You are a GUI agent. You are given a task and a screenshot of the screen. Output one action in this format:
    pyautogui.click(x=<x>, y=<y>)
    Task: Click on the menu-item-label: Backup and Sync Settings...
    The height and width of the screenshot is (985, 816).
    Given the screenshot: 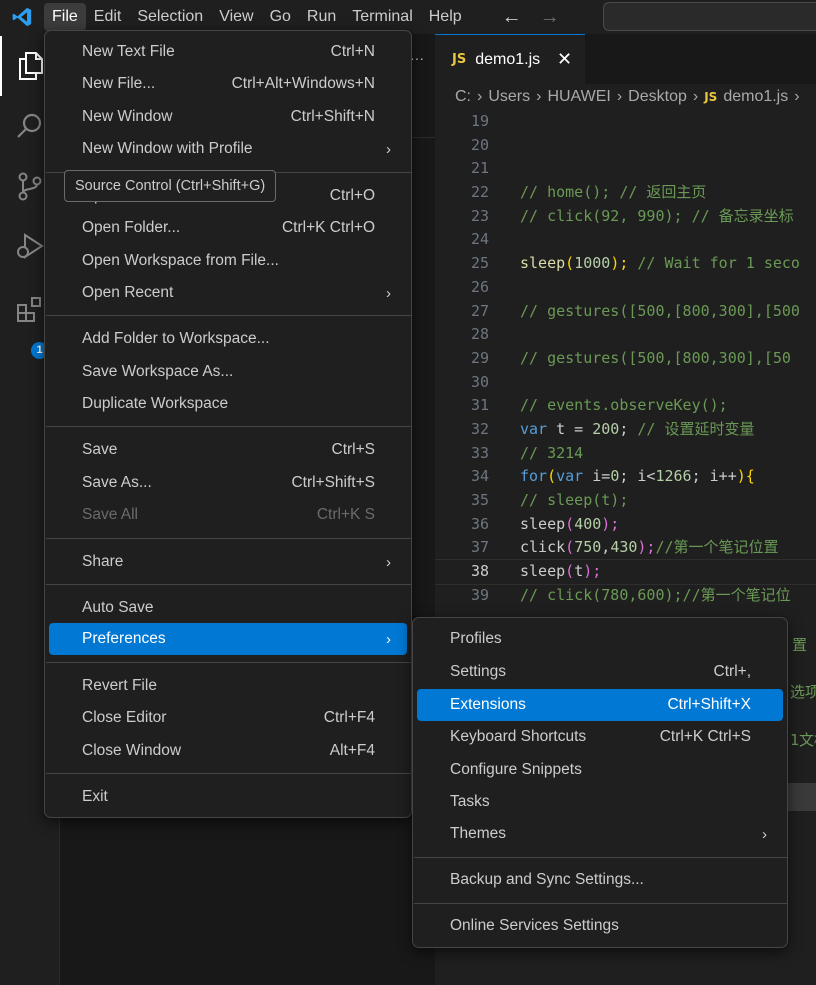 What is the action you would take?
    pyautogui.click(x=547, y=879)
    